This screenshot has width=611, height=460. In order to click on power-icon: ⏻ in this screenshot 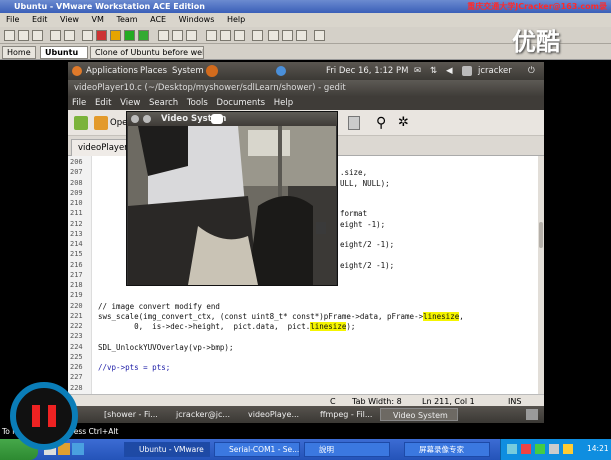, I will do `click(531, 71)`.